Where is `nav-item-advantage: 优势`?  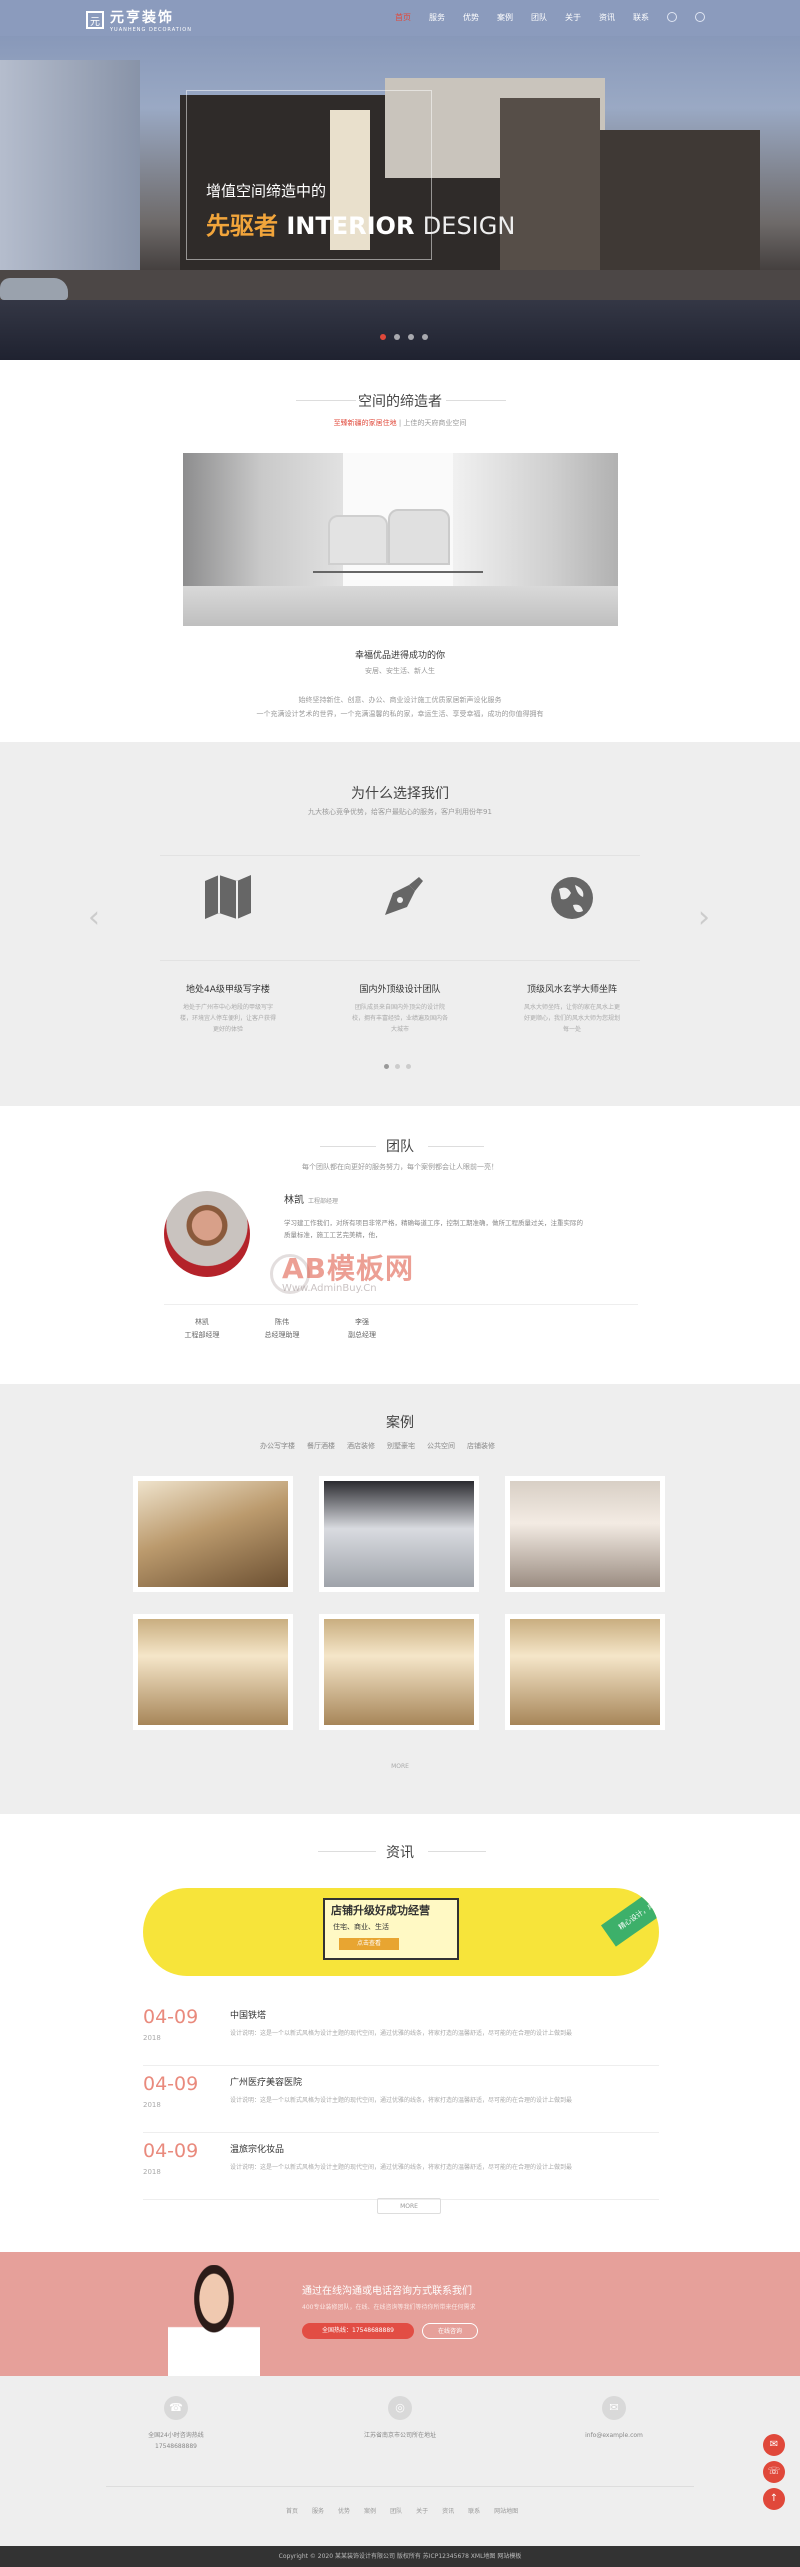
nav-item-advantage: 优势 is located at coordinates (471, 17).